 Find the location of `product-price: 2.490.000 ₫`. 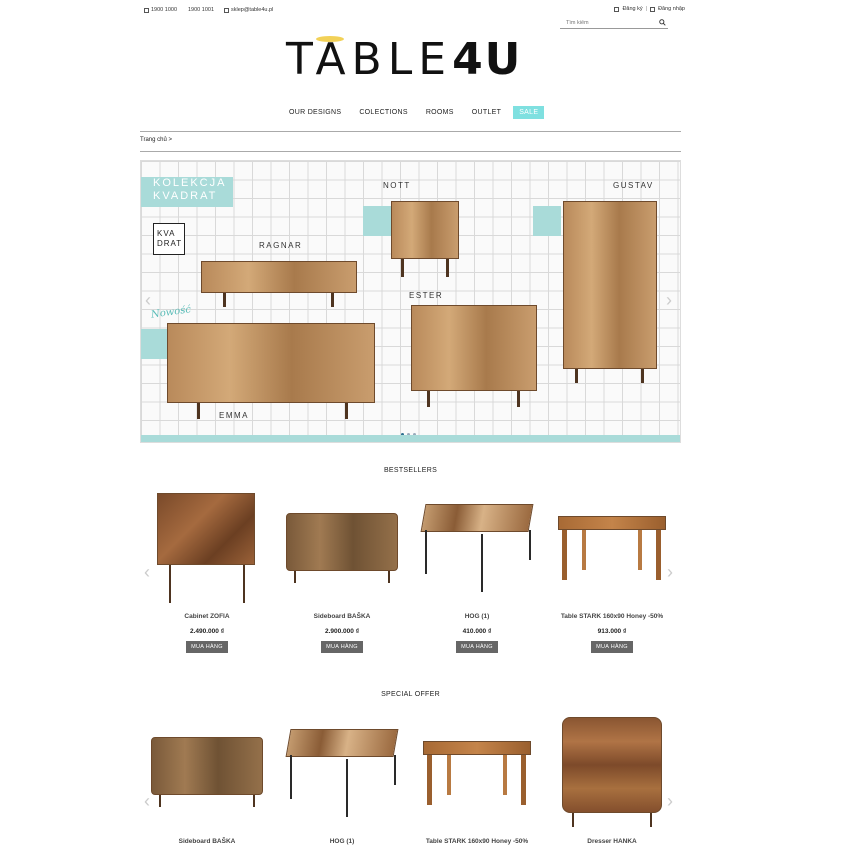

product-price: 2.490.000 ₫ is located at coordinates (207, 631).